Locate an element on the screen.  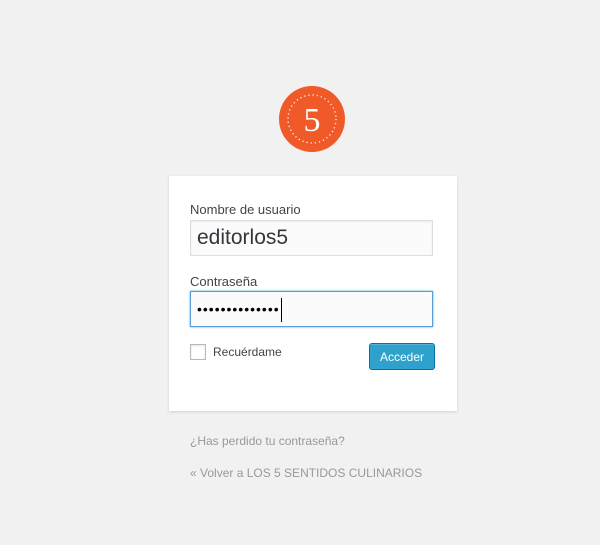
text-caret is located at coordinates (281, 310).